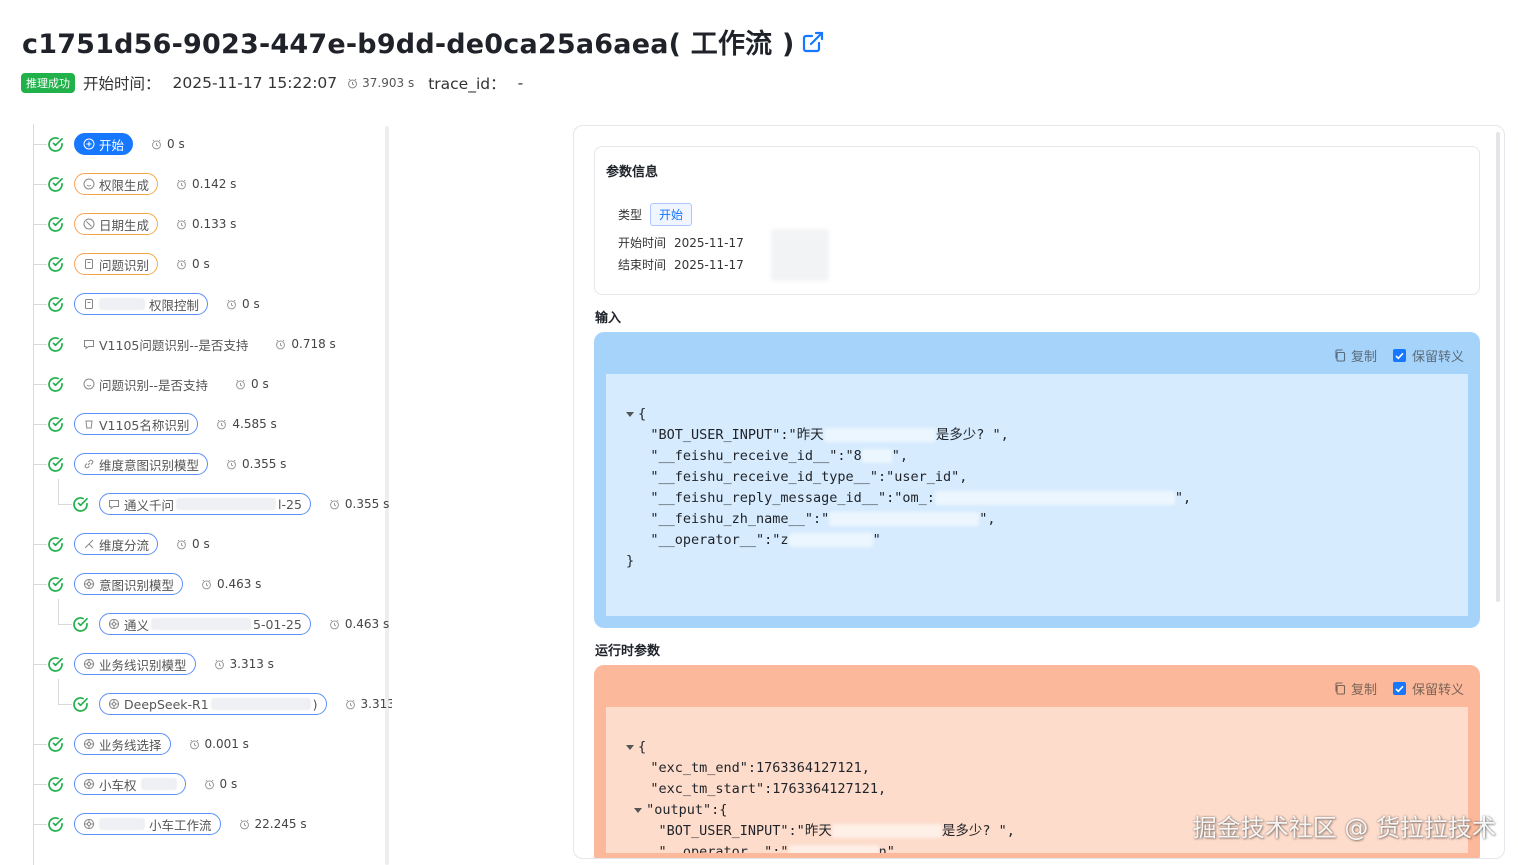  I want to click on json-line: "__feishu_reply_message_id__":"om_: ",, so click(1038, 498).